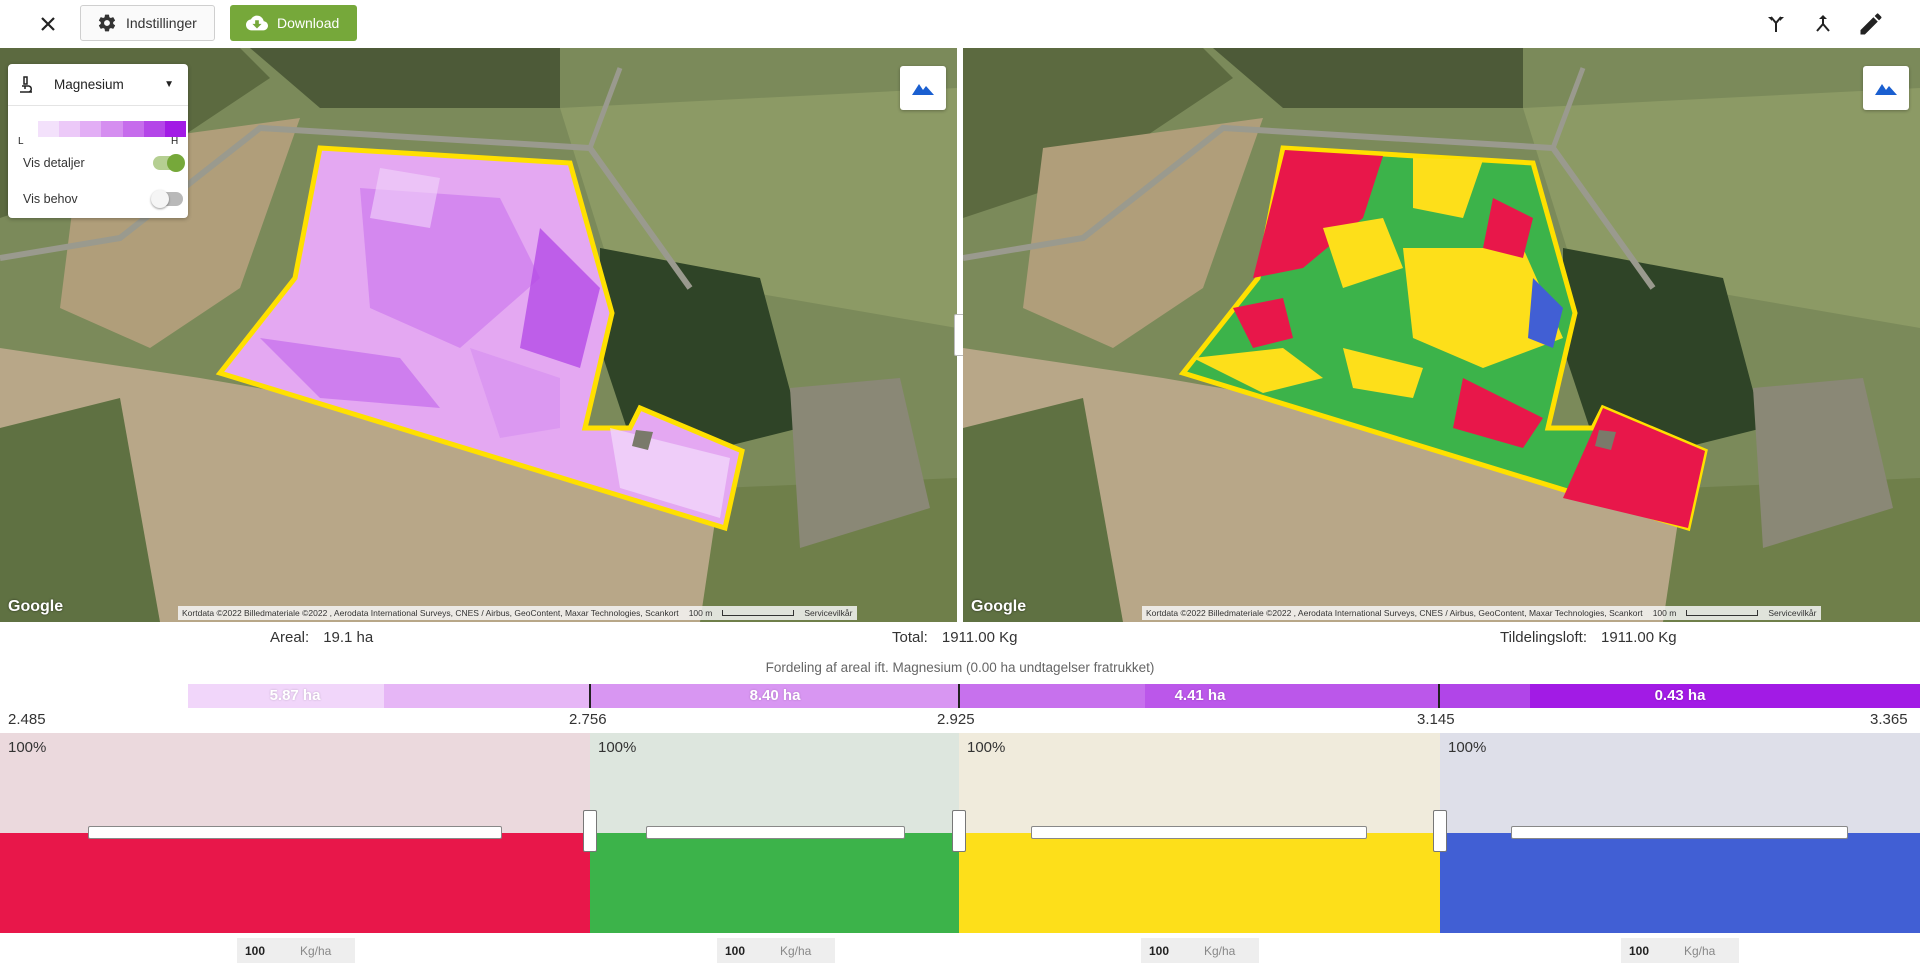  What do you see at coordinates (1543, 637) in the screenshot?
I see `cap-label: Tildelingsloft:` at bounding box center [1543, 637].